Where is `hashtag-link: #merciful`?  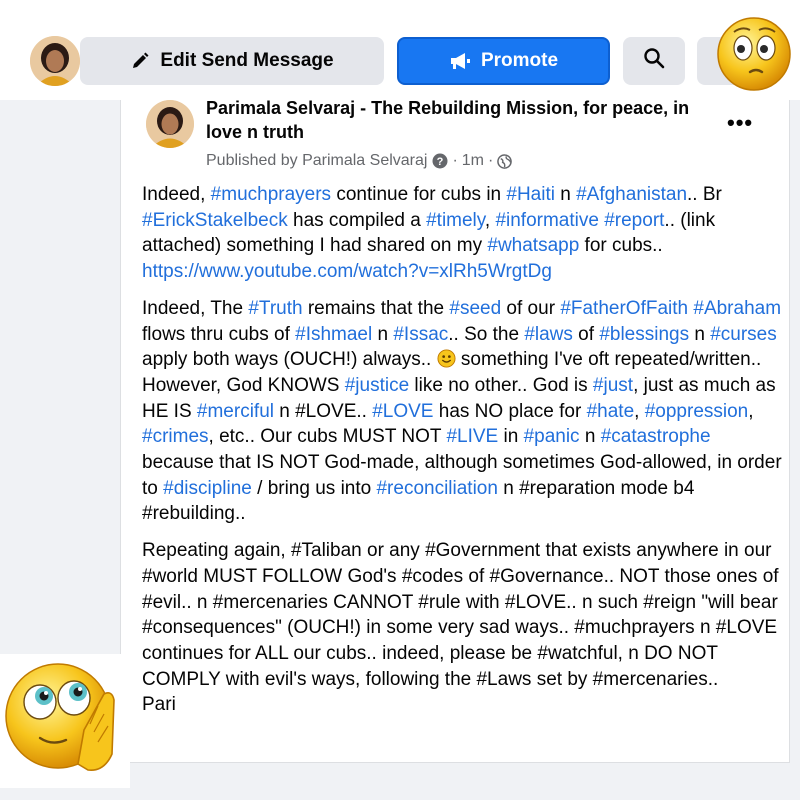
hashtag-link: #merciful is located at coordinates (235, 411).